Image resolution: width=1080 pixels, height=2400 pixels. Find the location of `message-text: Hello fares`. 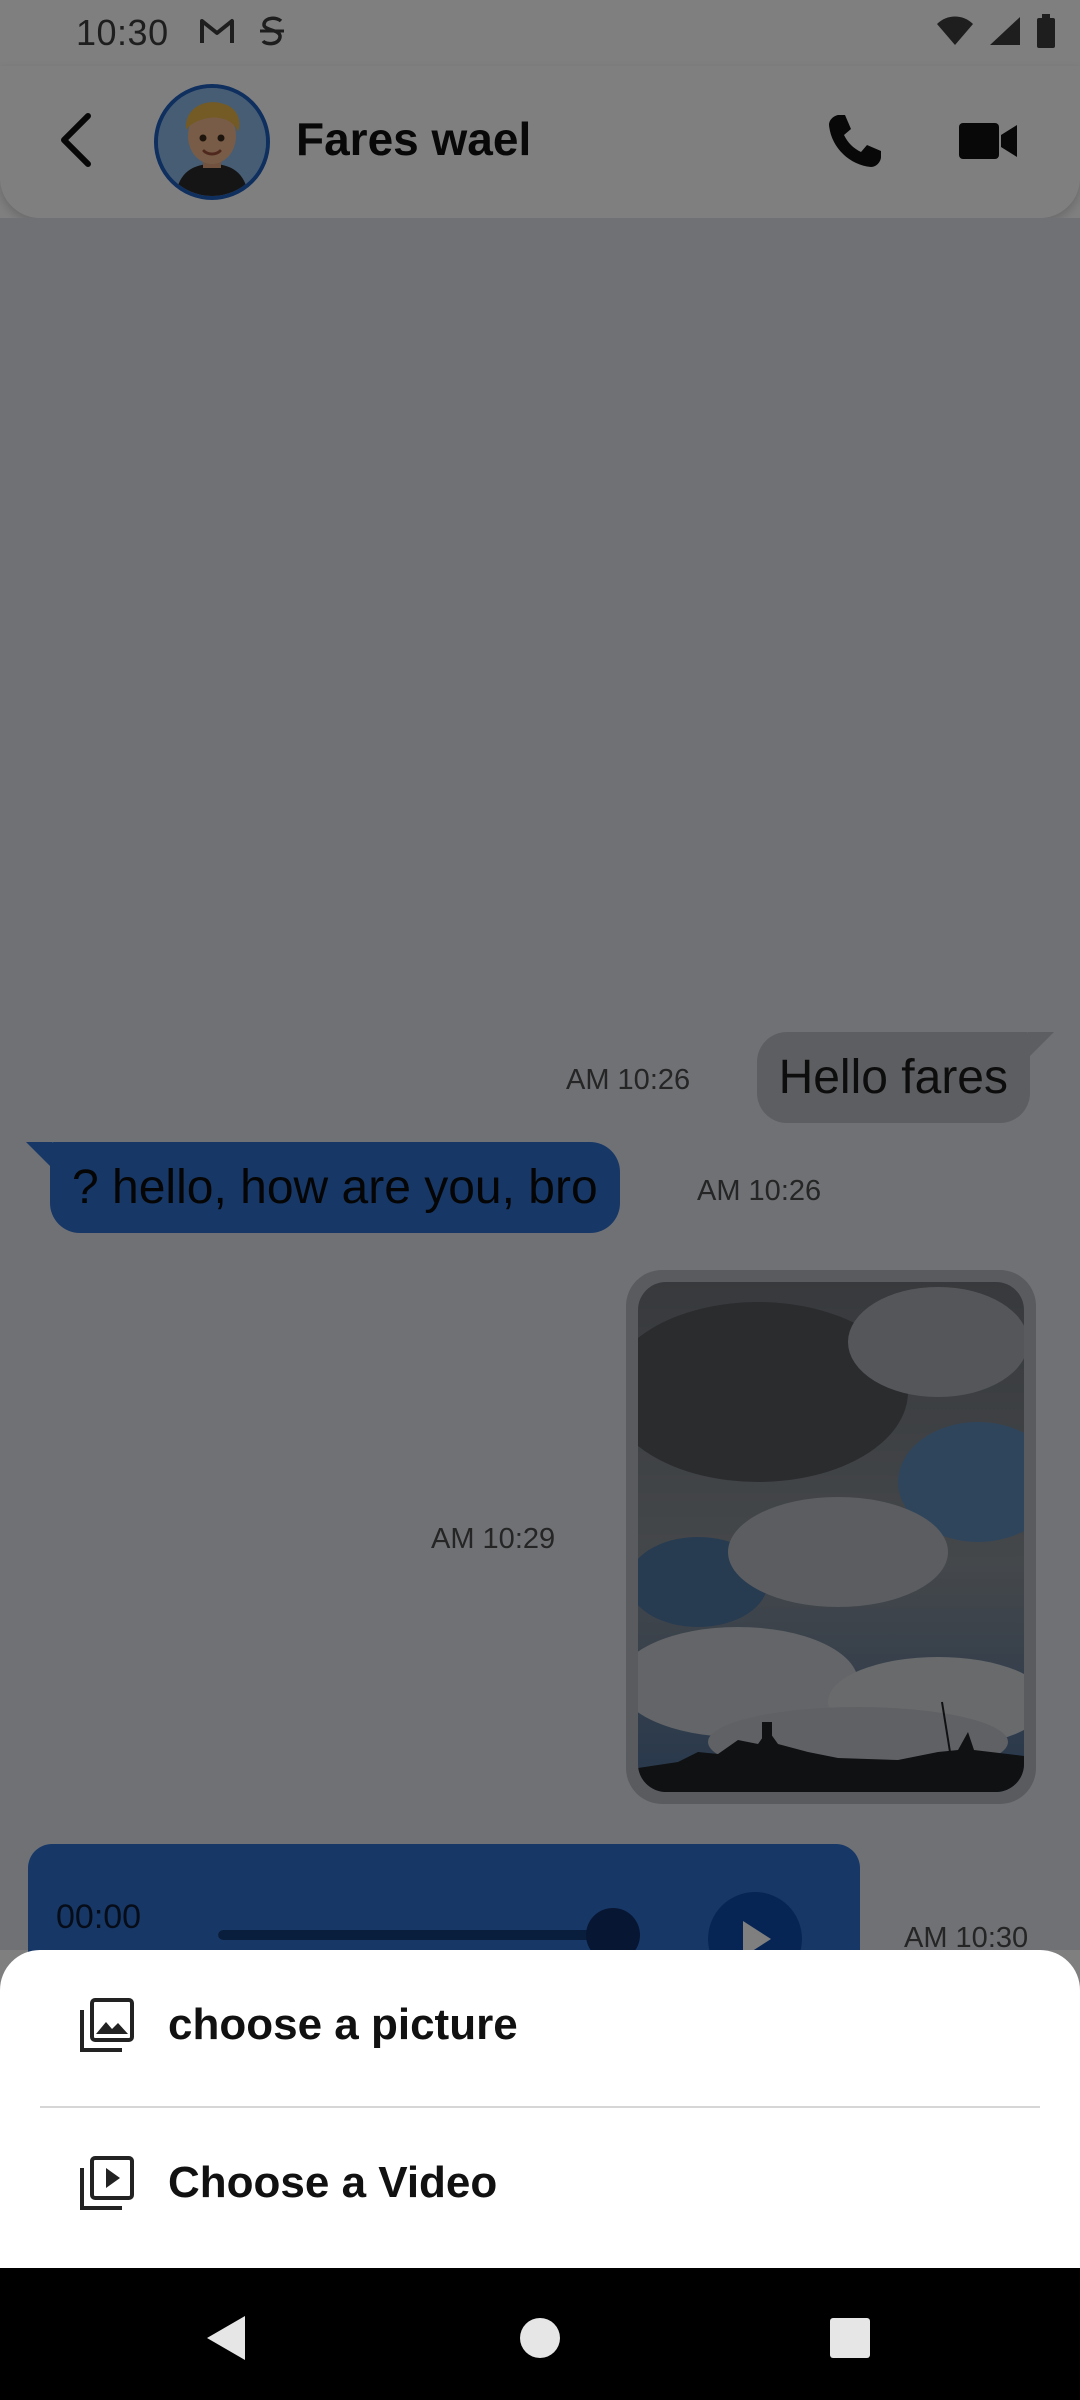

message-text: Hello fares is located at coordinates (893, 1077).